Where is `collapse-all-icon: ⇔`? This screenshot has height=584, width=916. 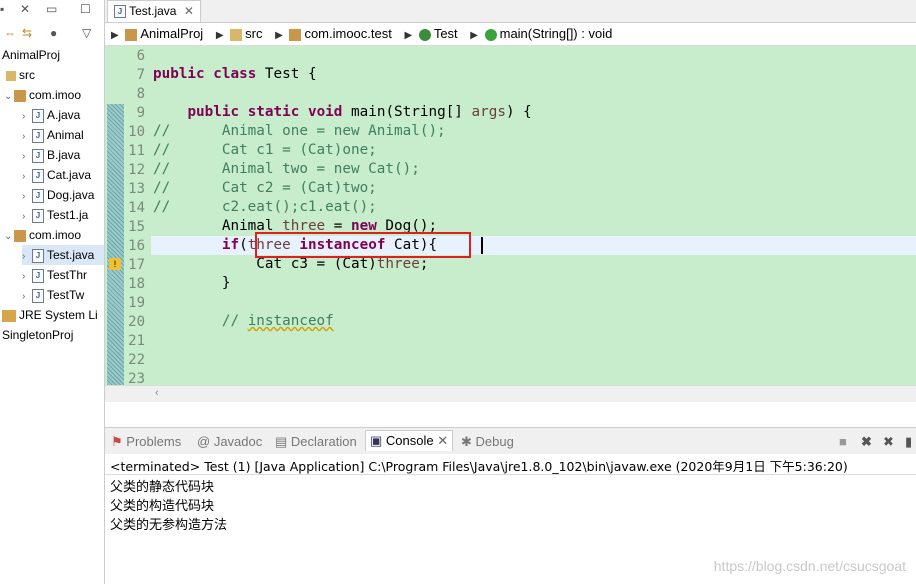
collapse-all-icon: ⇔ is located at coordinates (10, 33).